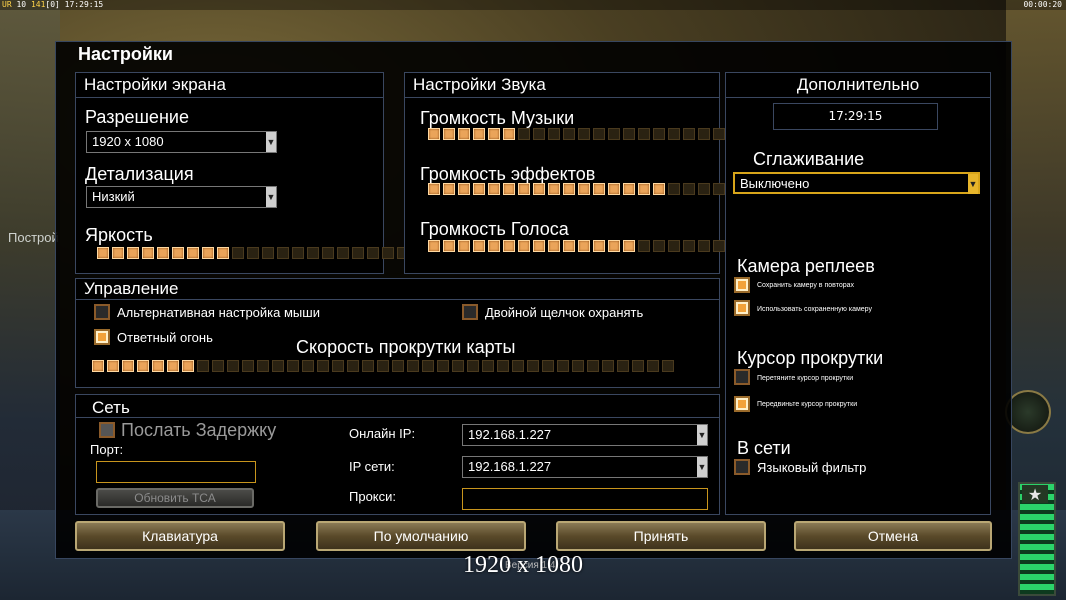 This screenshot has height=600, width=1066. Describe the element at coordinates (470, 312) in the screenshot. I see `double-click-checkbox` at that location.